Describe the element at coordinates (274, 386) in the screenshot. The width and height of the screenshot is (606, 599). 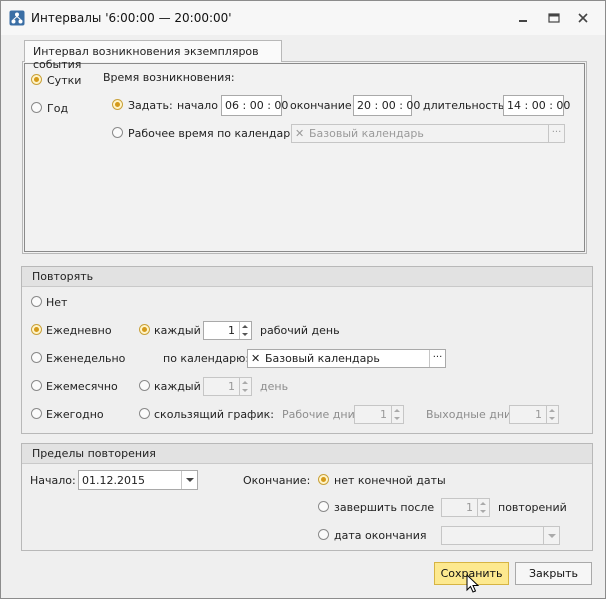
I see `day-label: день` at that location.